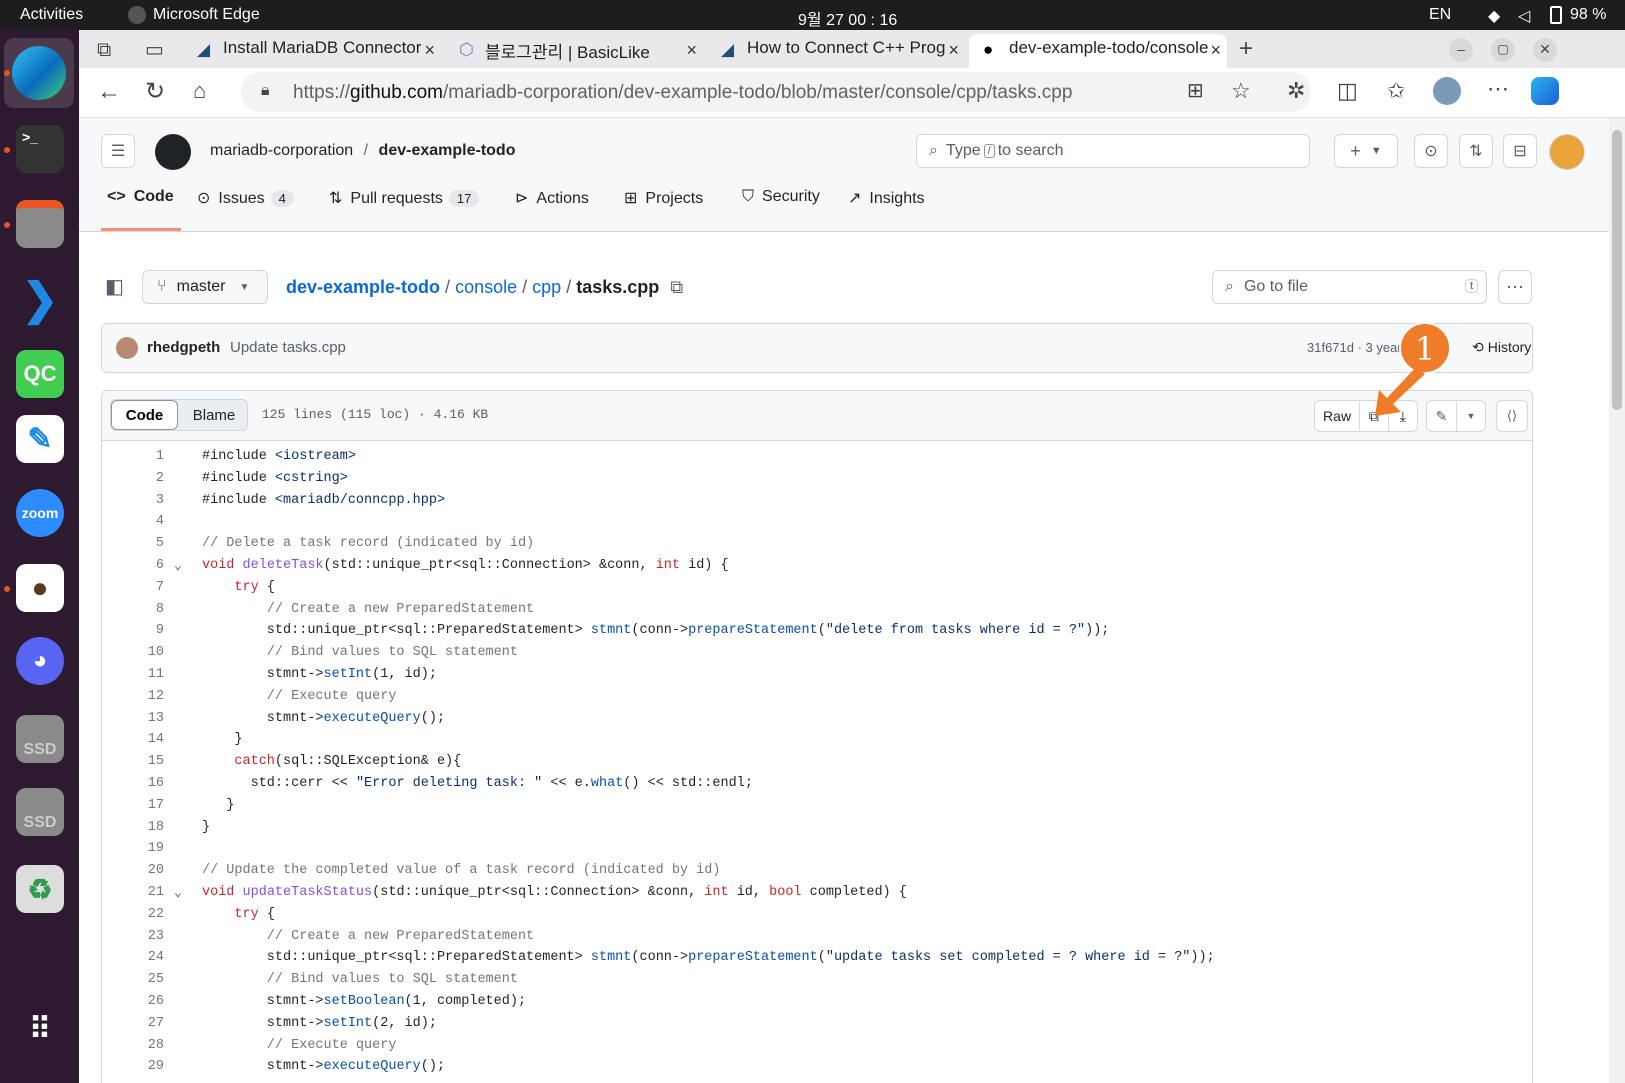 This screenshot has width=1625, height=1083. Describe the element at coordinates (133, 587) in the screenshot. I see `line-number: 7` at that location.